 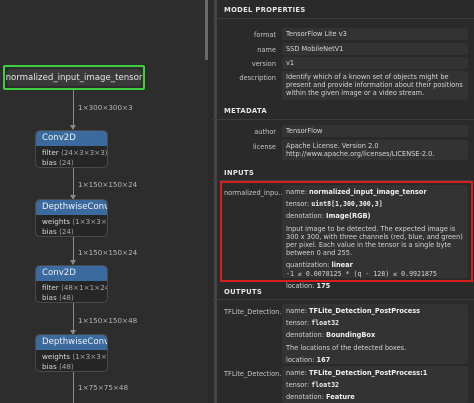 I want to click on output-location-row: location: 167, so click(x=308, y=359).